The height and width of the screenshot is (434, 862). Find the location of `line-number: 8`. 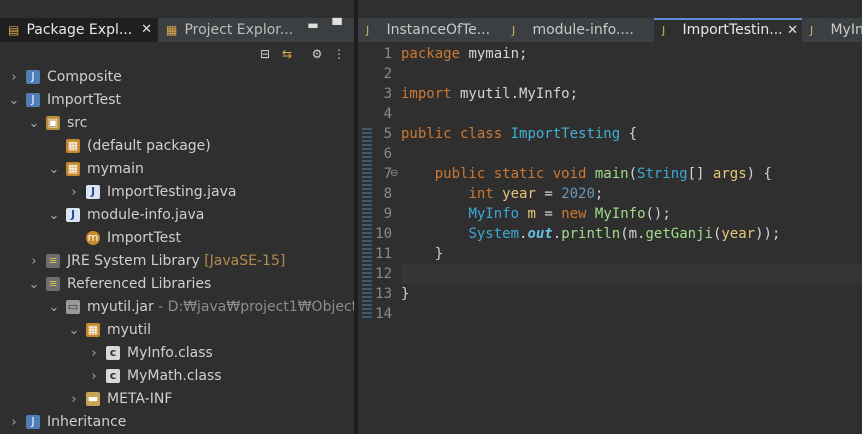

line-number: 8 is located at coordinates (387, 194).